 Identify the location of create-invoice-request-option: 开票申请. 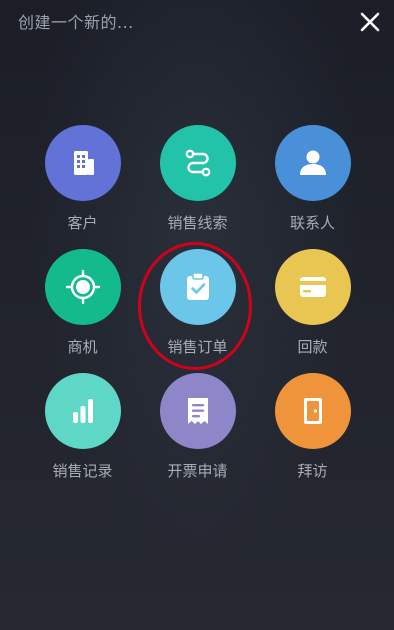
(197, 435).